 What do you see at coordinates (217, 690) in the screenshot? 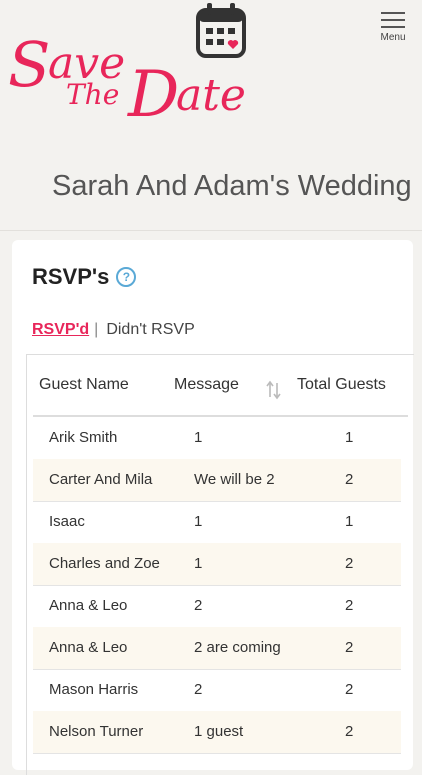
I see `table-row: Mason Harris 2 2` at bounding box center [217, 690].